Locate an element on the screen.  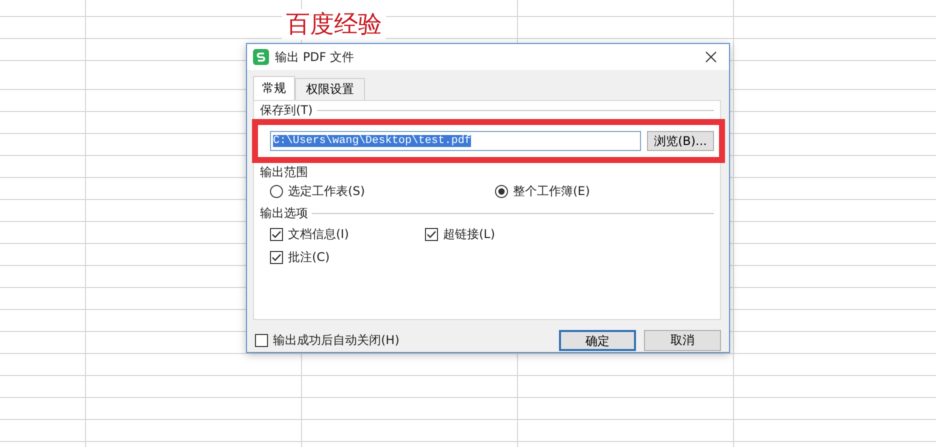
checkbox-label: 批注(C) is located at coordinates (309, 257).